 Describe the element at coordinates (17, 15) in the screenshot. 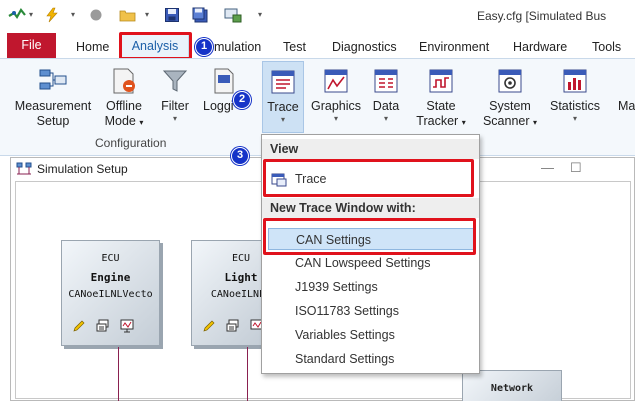

I see `app-logo-icon` at that location.